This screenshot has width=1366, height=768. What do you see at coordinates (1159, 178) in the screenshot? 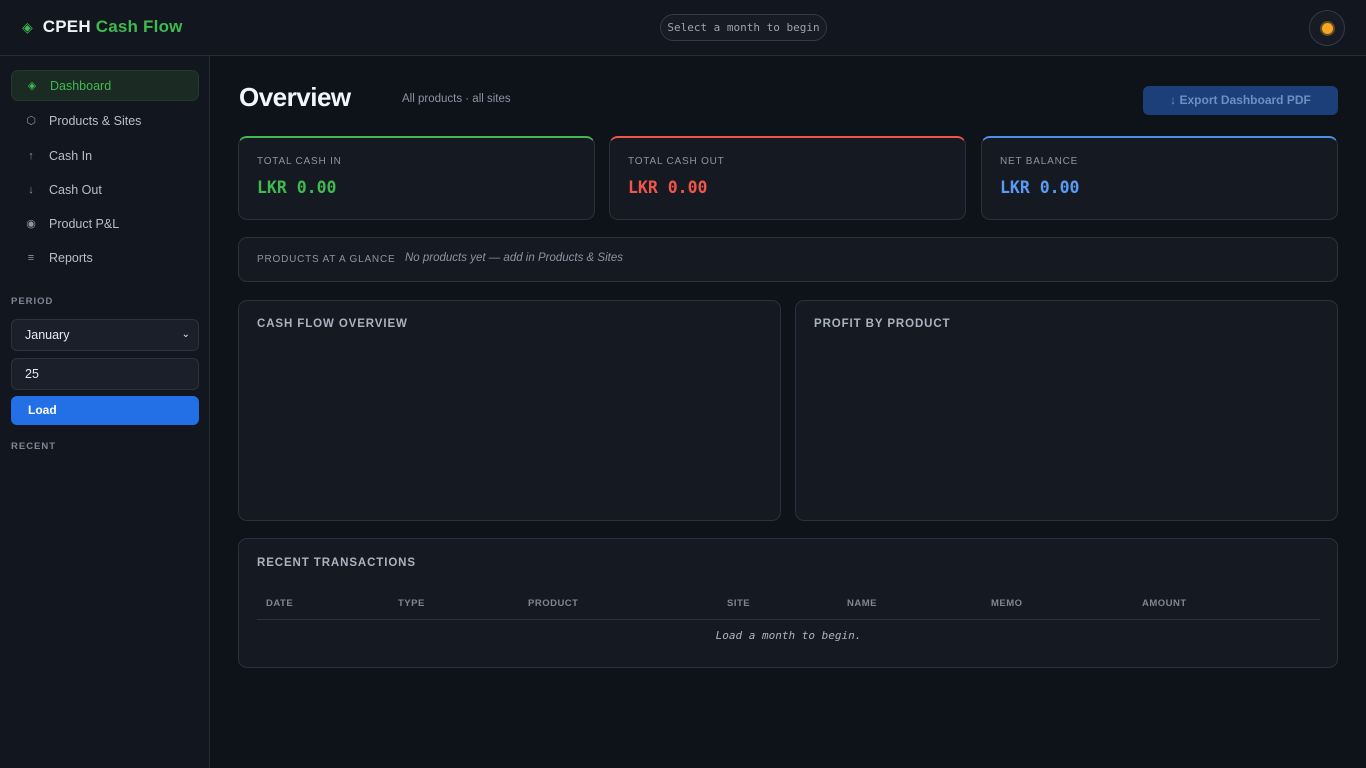
I see `net-balance-card: NET BALANCE LKR 0.00` at bounding box center [1159, 178].